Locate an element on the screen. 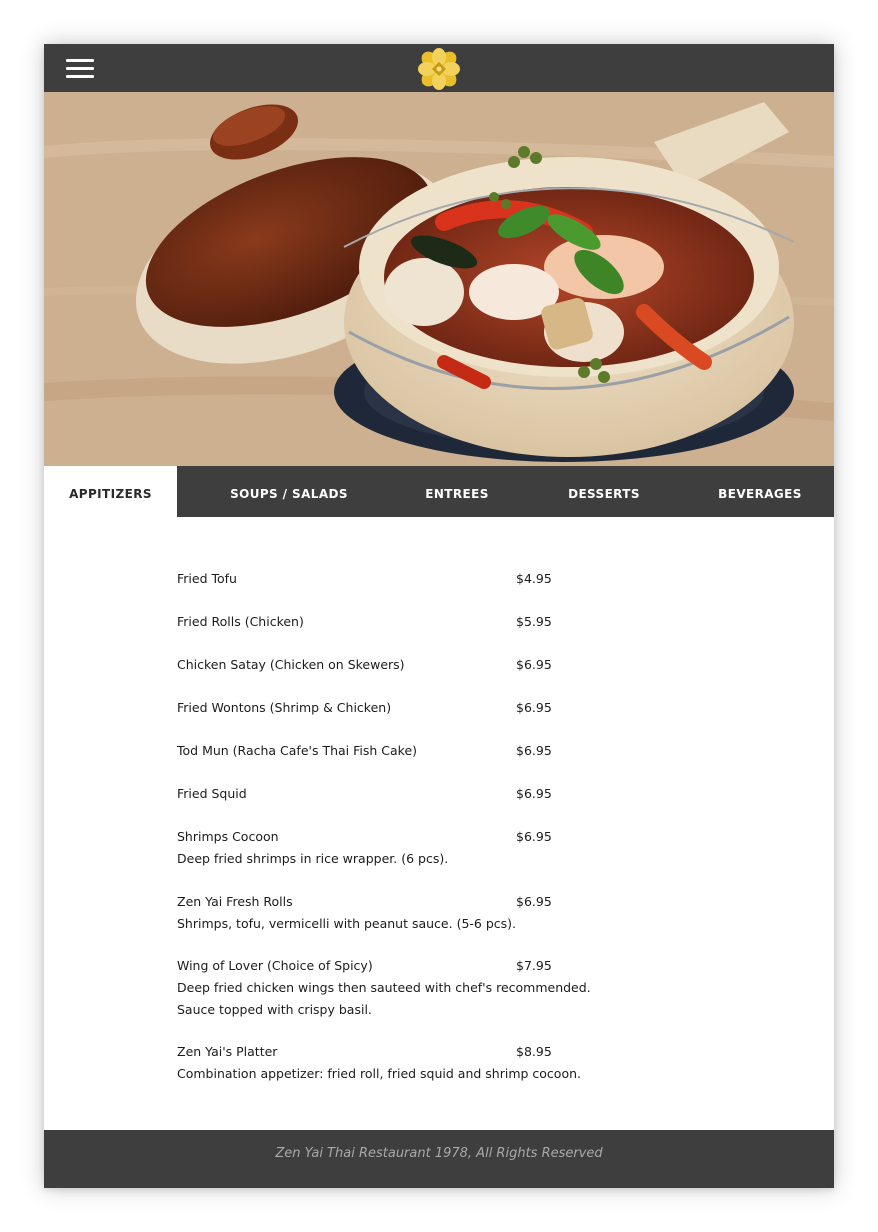 The width and height of the screenshot is (878, 1232). menu-item-row: Fried Squid $6.95 is located at coordinates (457, 794).